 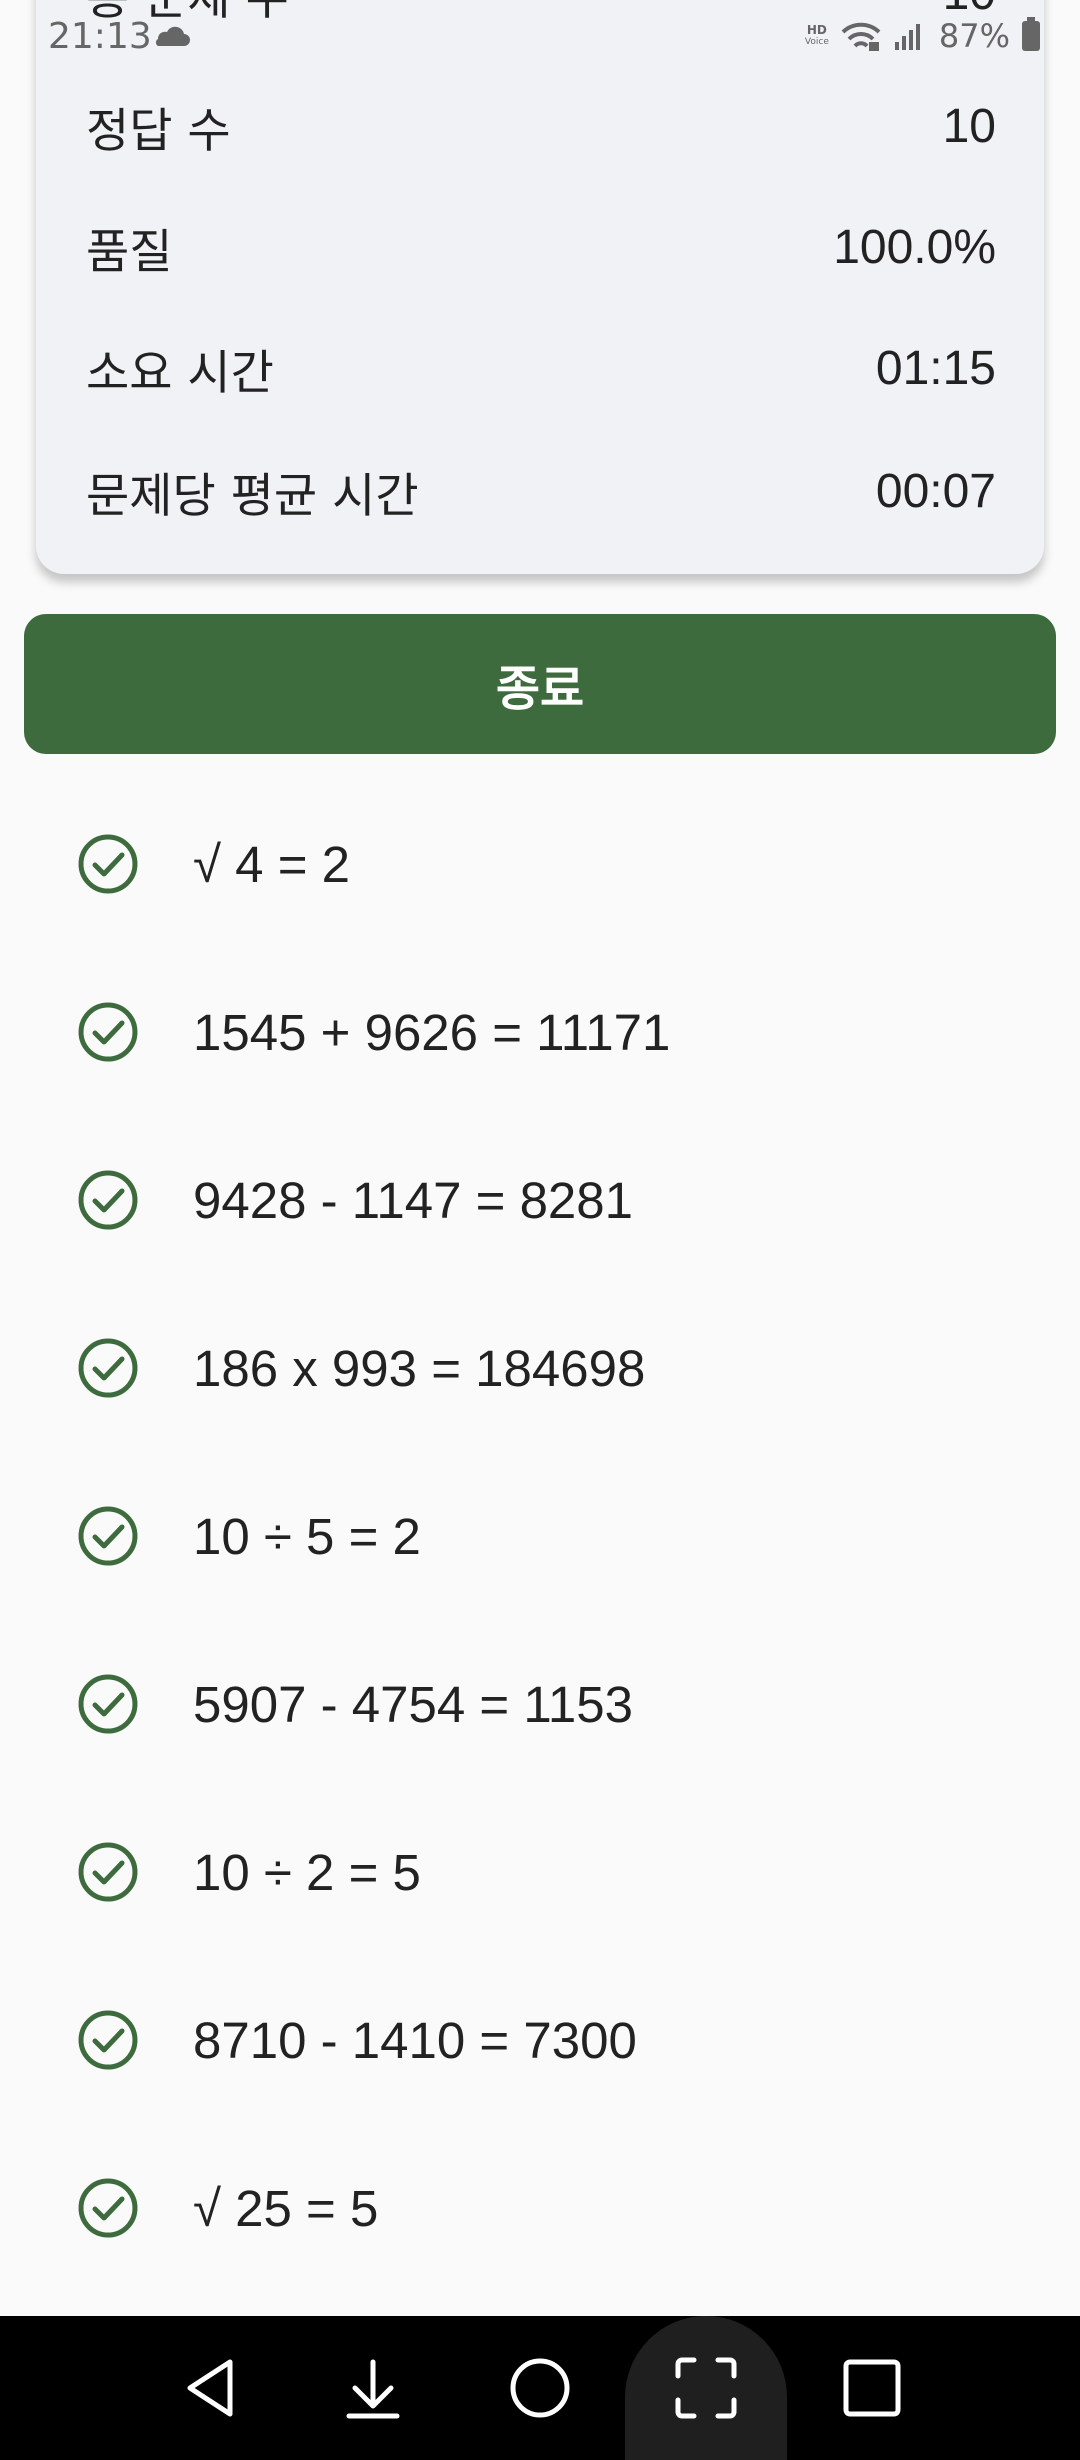 I want to click on stat-value: 01:15, so click(x=935, y=368).